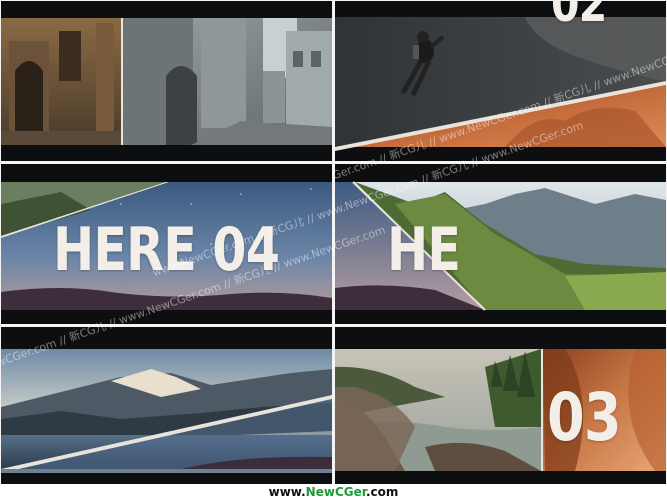 The width and height of the screenshot is (667, 500). What do you see at coordinates (382, 492) in the screenshot?
I see `footer-suffix: .com` at bounding box center [382, 492].